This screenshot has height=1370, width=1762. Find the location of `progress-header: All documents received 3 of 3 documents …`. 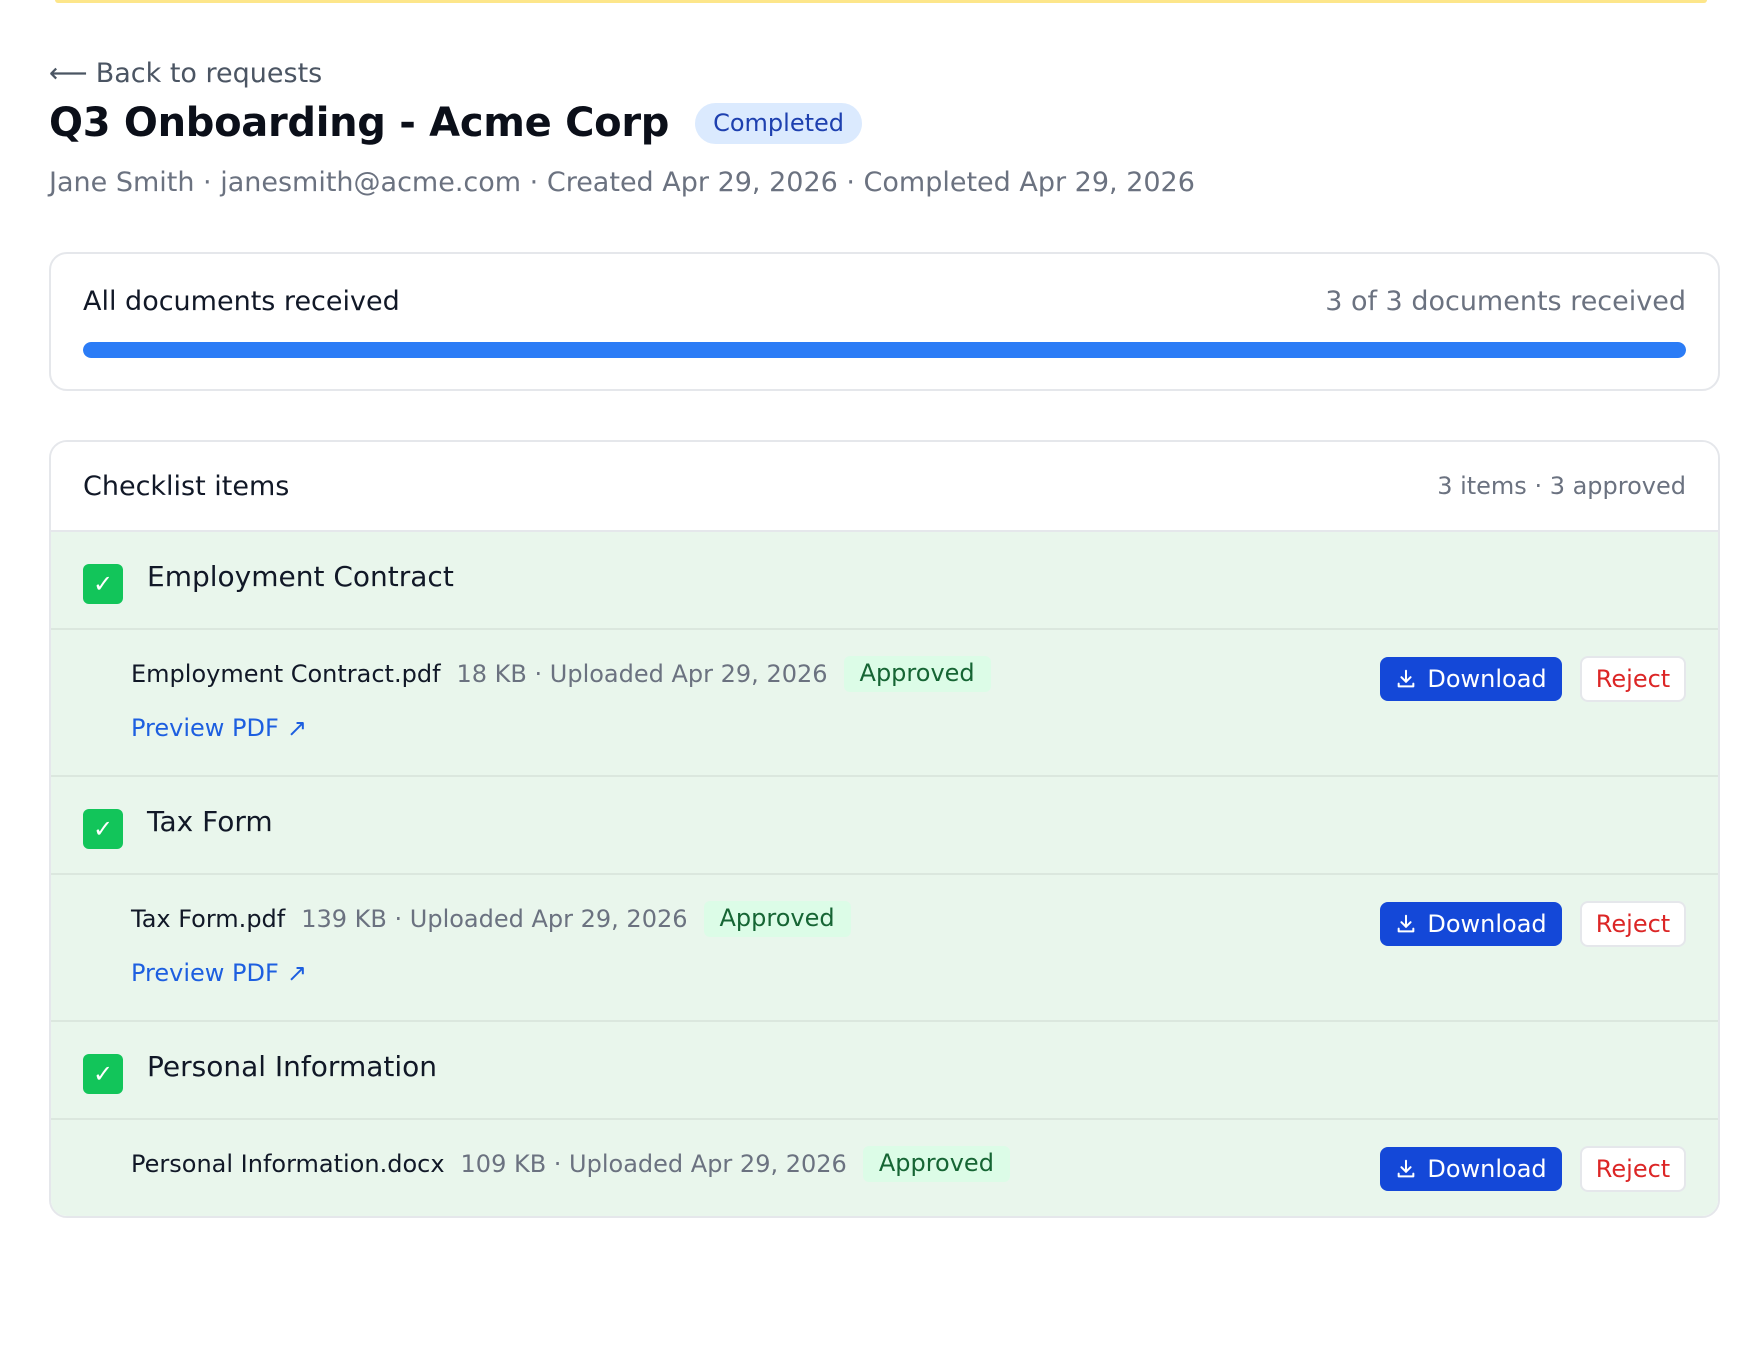

progress-header: All documents received 3 of 3 documents … is located at coordinates (884, 301).